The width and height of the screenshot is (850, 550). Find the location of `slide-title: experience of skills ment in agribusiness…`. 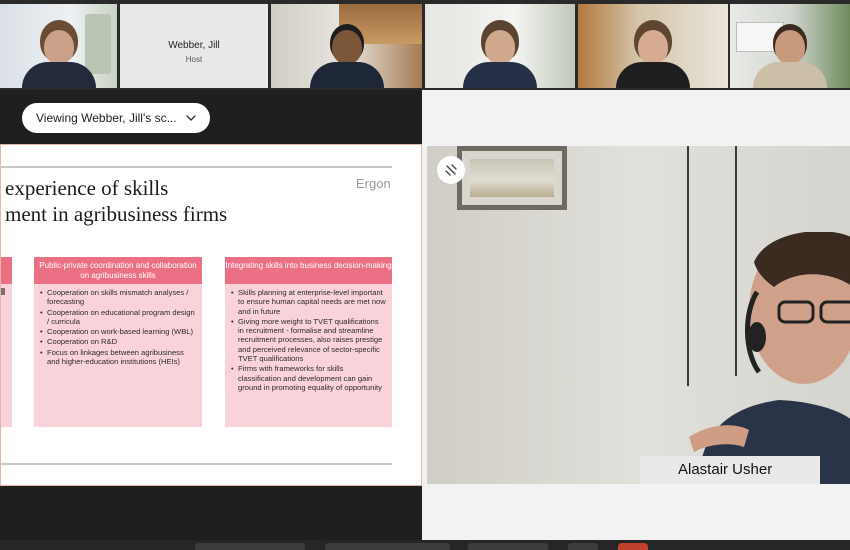

slide-title: experience of skills ment in agribusiness… is located at coordinates (116, 201).